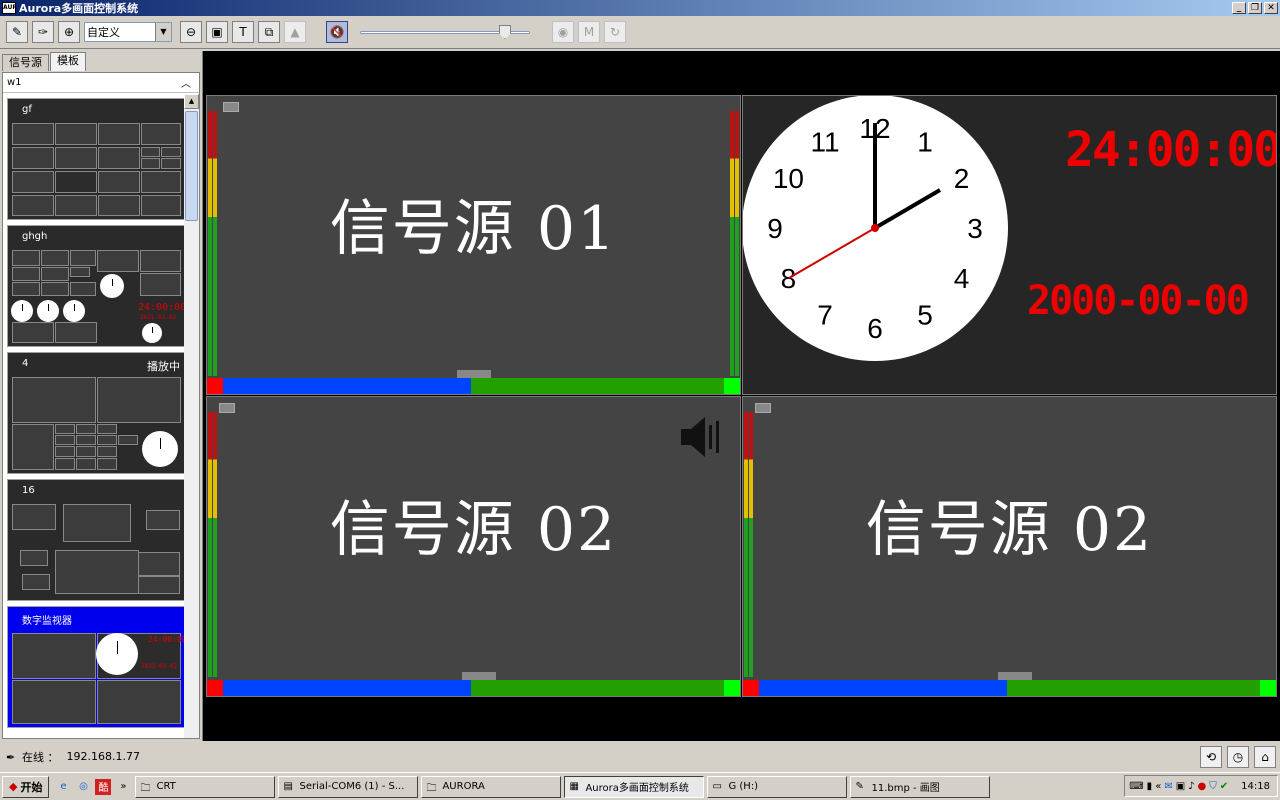  I want to click on system-tray: ⌨ ▮ « ✉ ▣ ♪ ● ⛉ ✔ 14:18, so click(1201, 786).